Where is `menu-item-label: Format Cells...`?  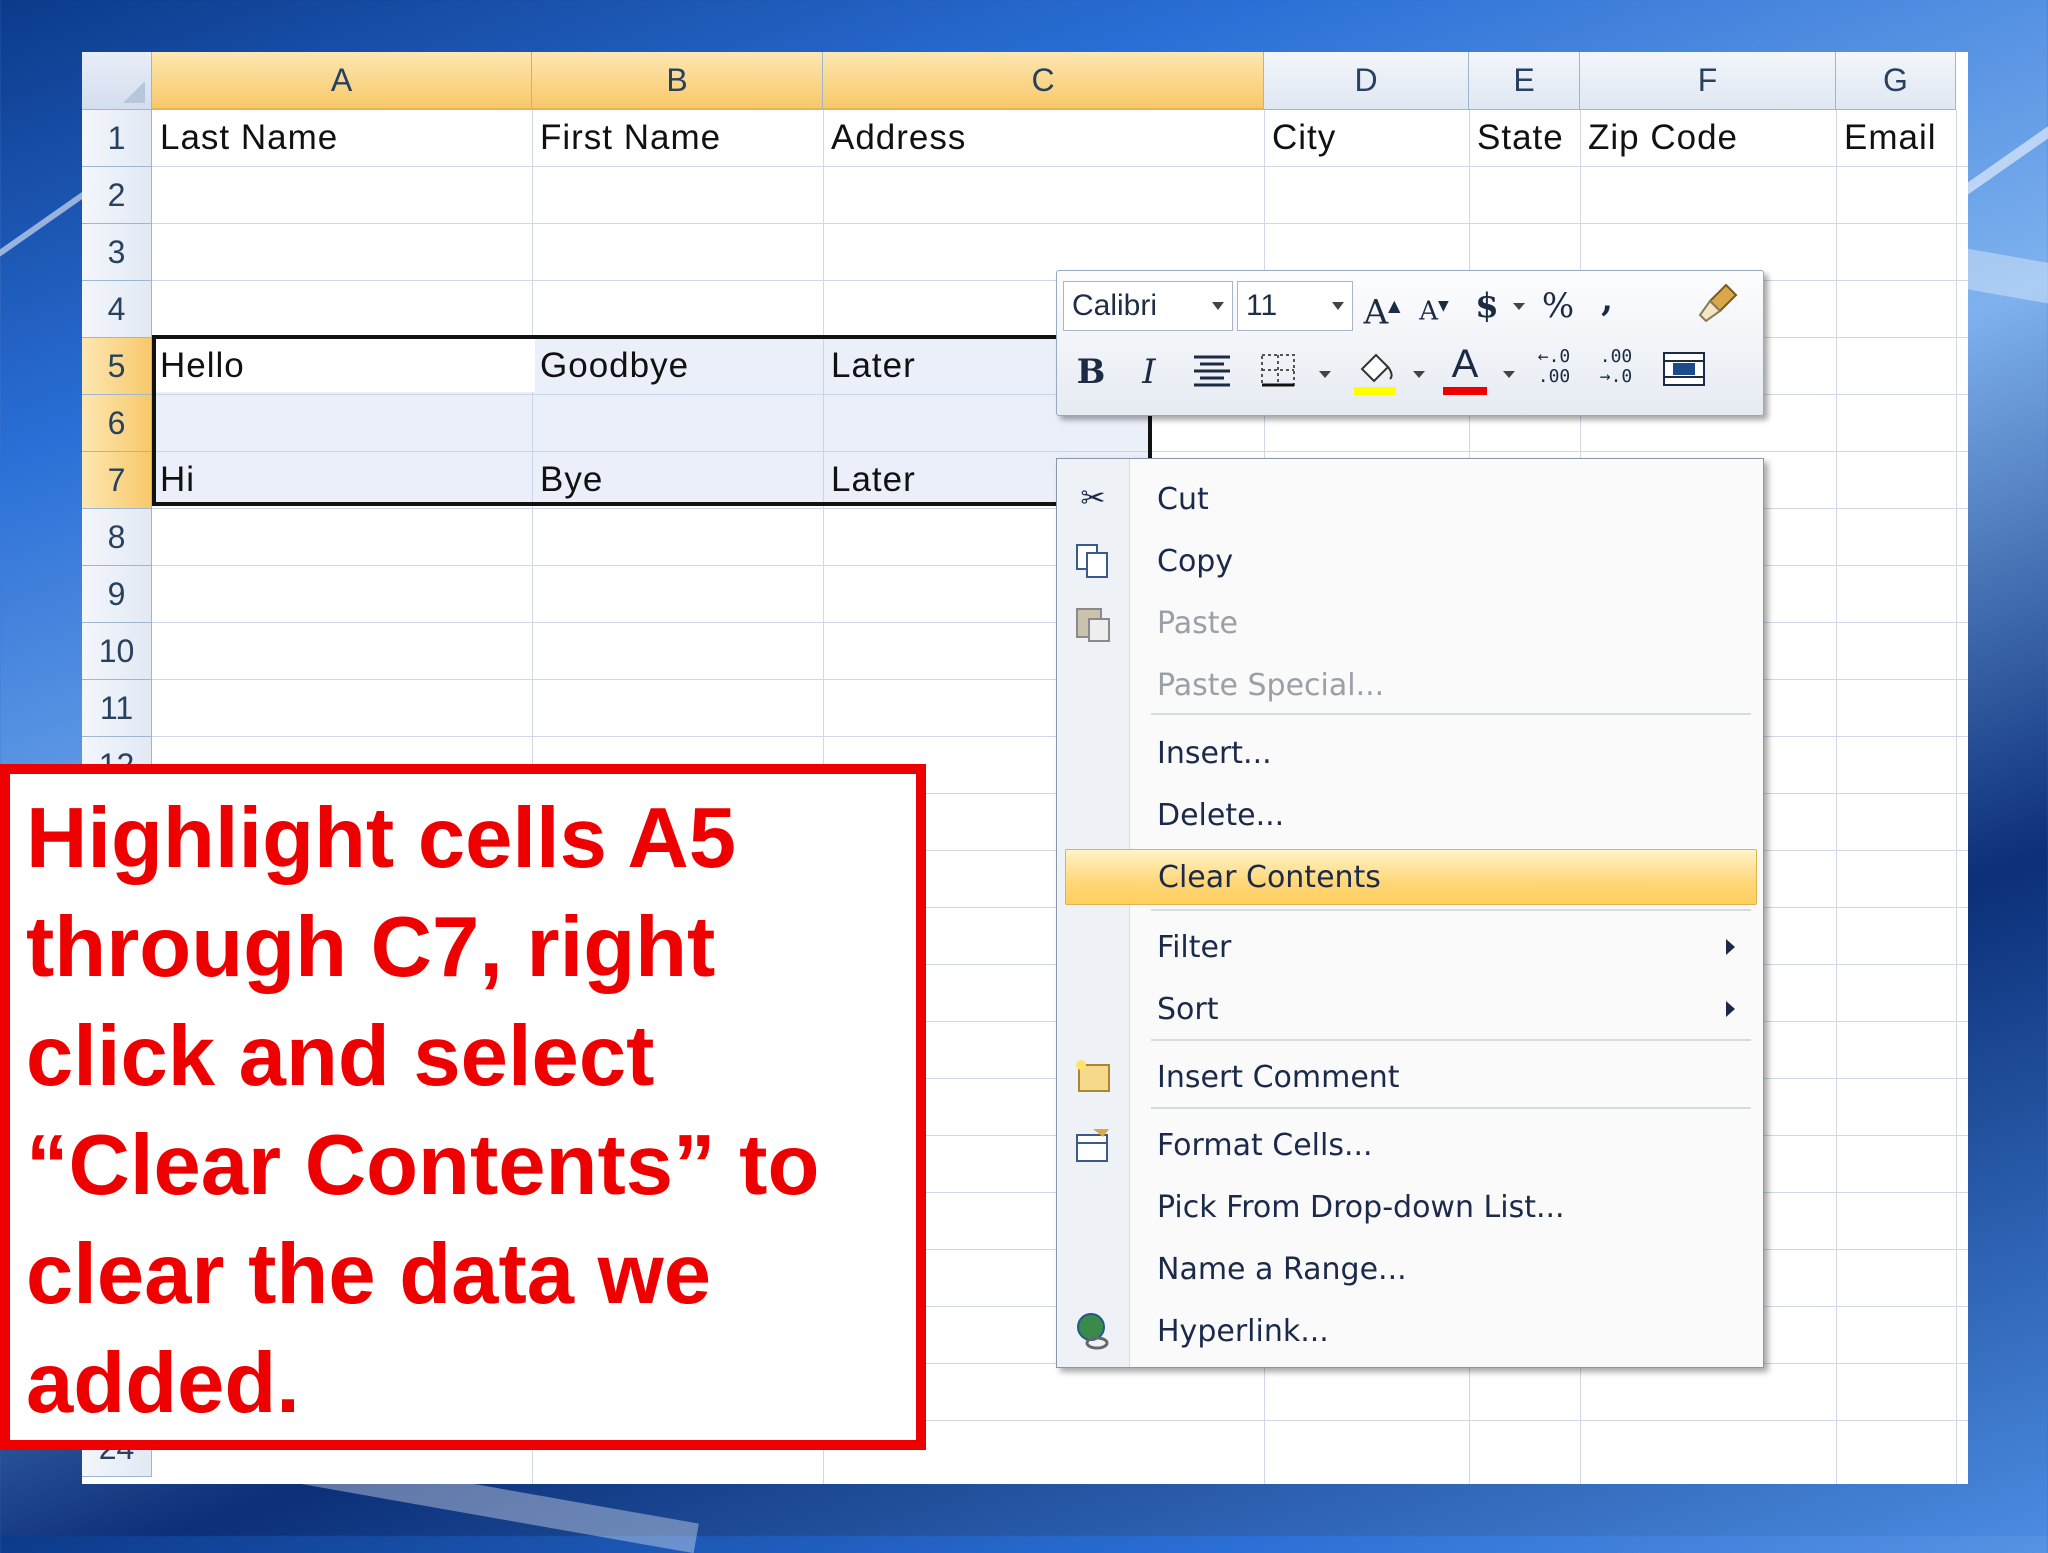
menu-item-label: Format Cells... is located at coordinates (1265, 1145).